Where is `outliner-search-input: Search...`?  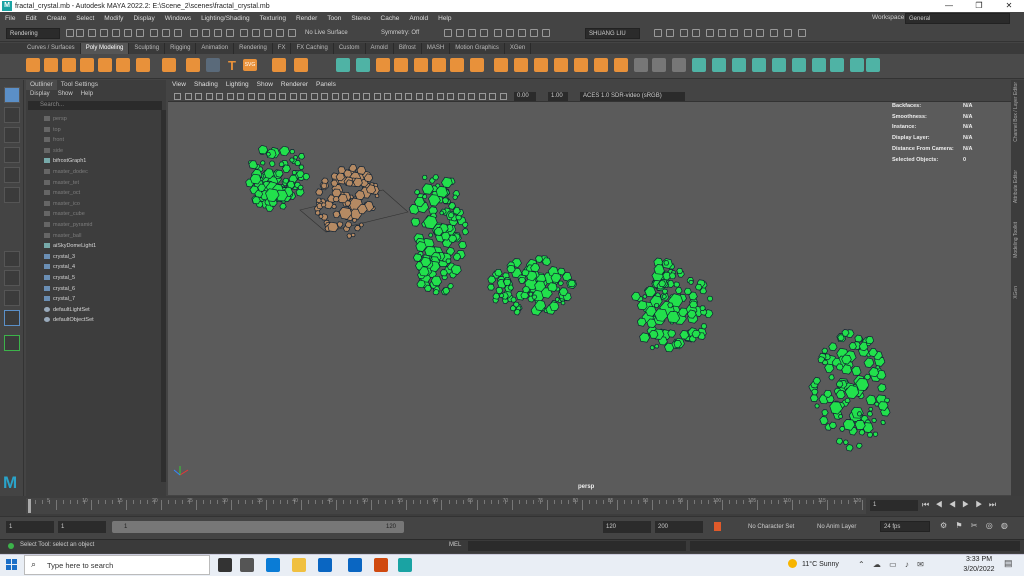 outliner-search-input: Search... is located at coordinates (95, 105).